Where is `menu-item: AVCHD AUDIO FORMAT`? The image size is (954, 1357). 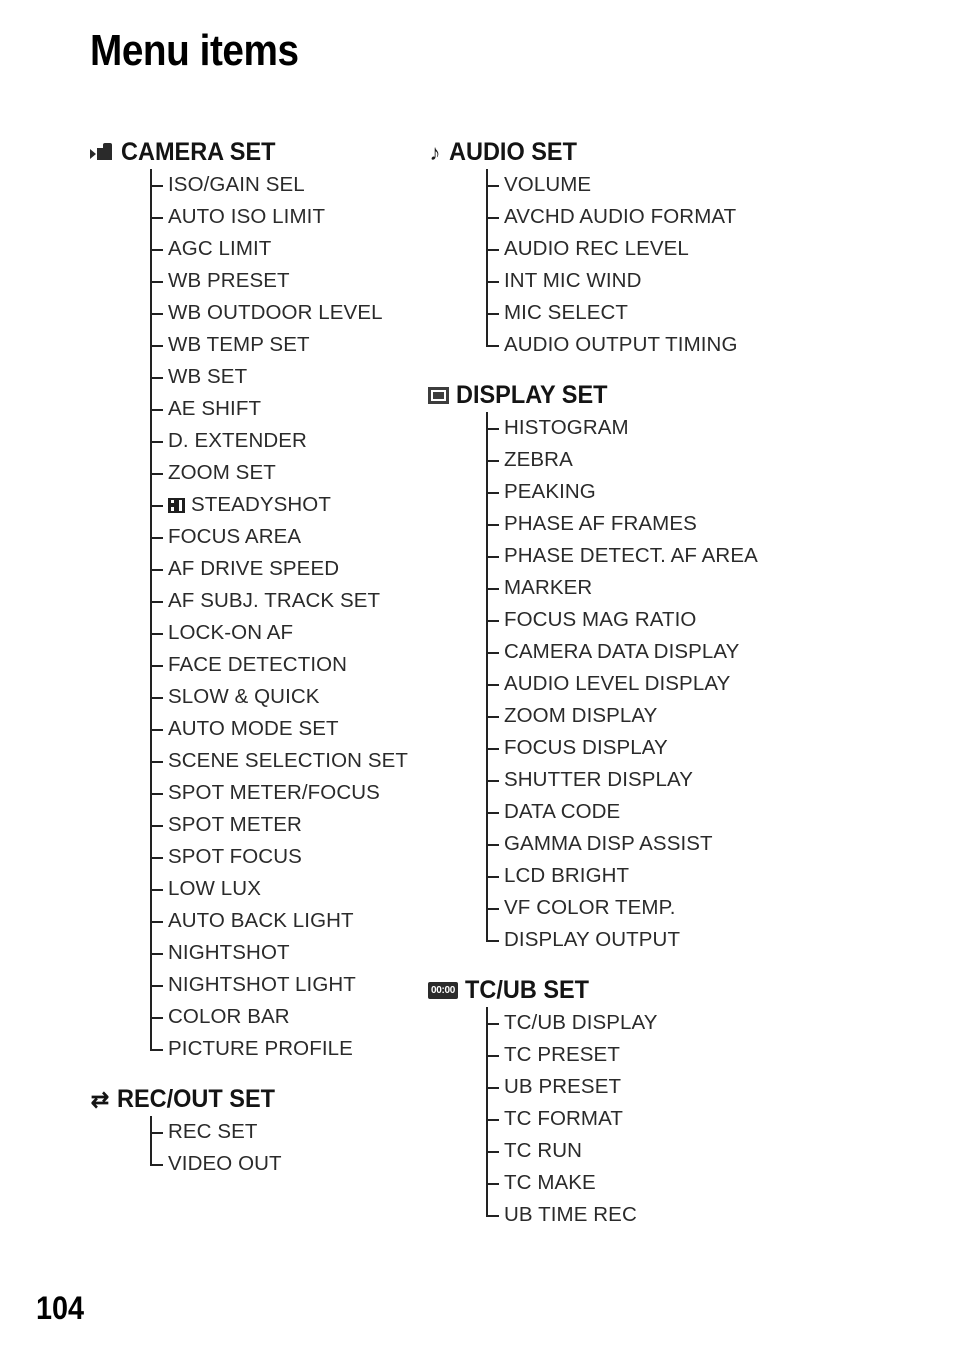 menu-item: AVCHD AUDIO FORMAT is located at coordinates (638, 217).